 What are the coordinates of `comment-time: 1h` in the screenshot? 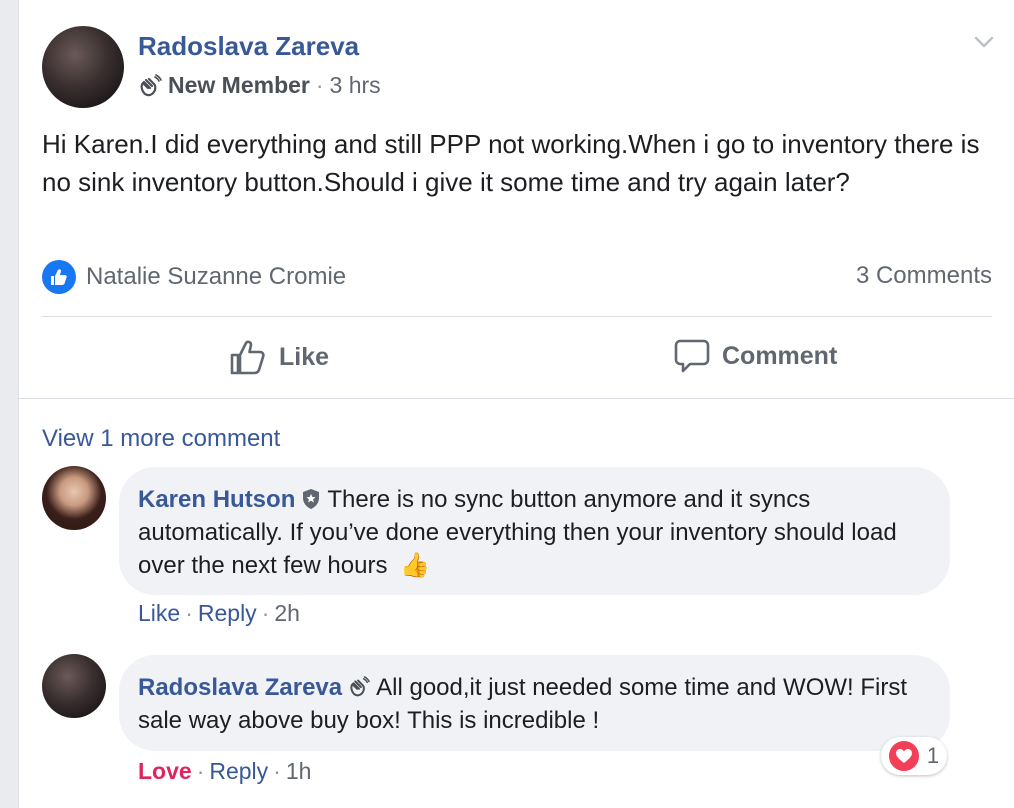 It's located at (299, 771).